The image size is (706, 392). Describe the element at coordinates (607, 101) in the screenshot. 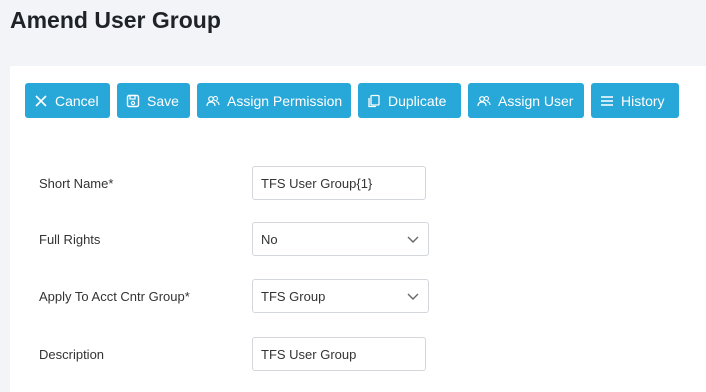

I see `menu-icon` at that location.